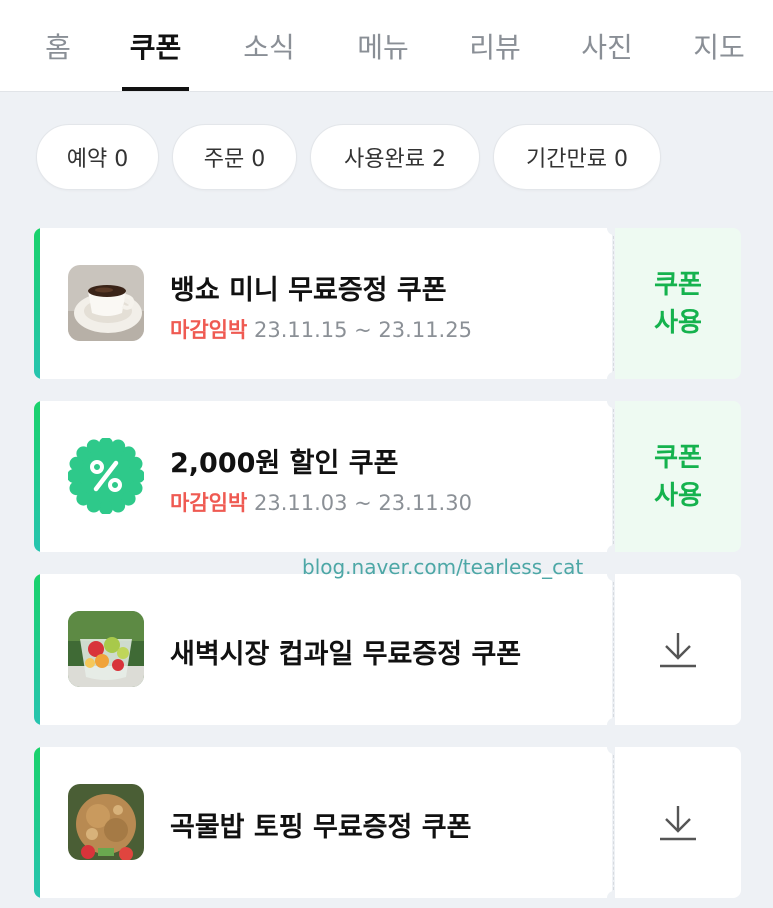 This screenshot has height=908, width=773. What do you see at coordinates (395, 157) in the screenshot?
I see `filter-chip-used: 사용완료 2` at bounding box center [395, 157].